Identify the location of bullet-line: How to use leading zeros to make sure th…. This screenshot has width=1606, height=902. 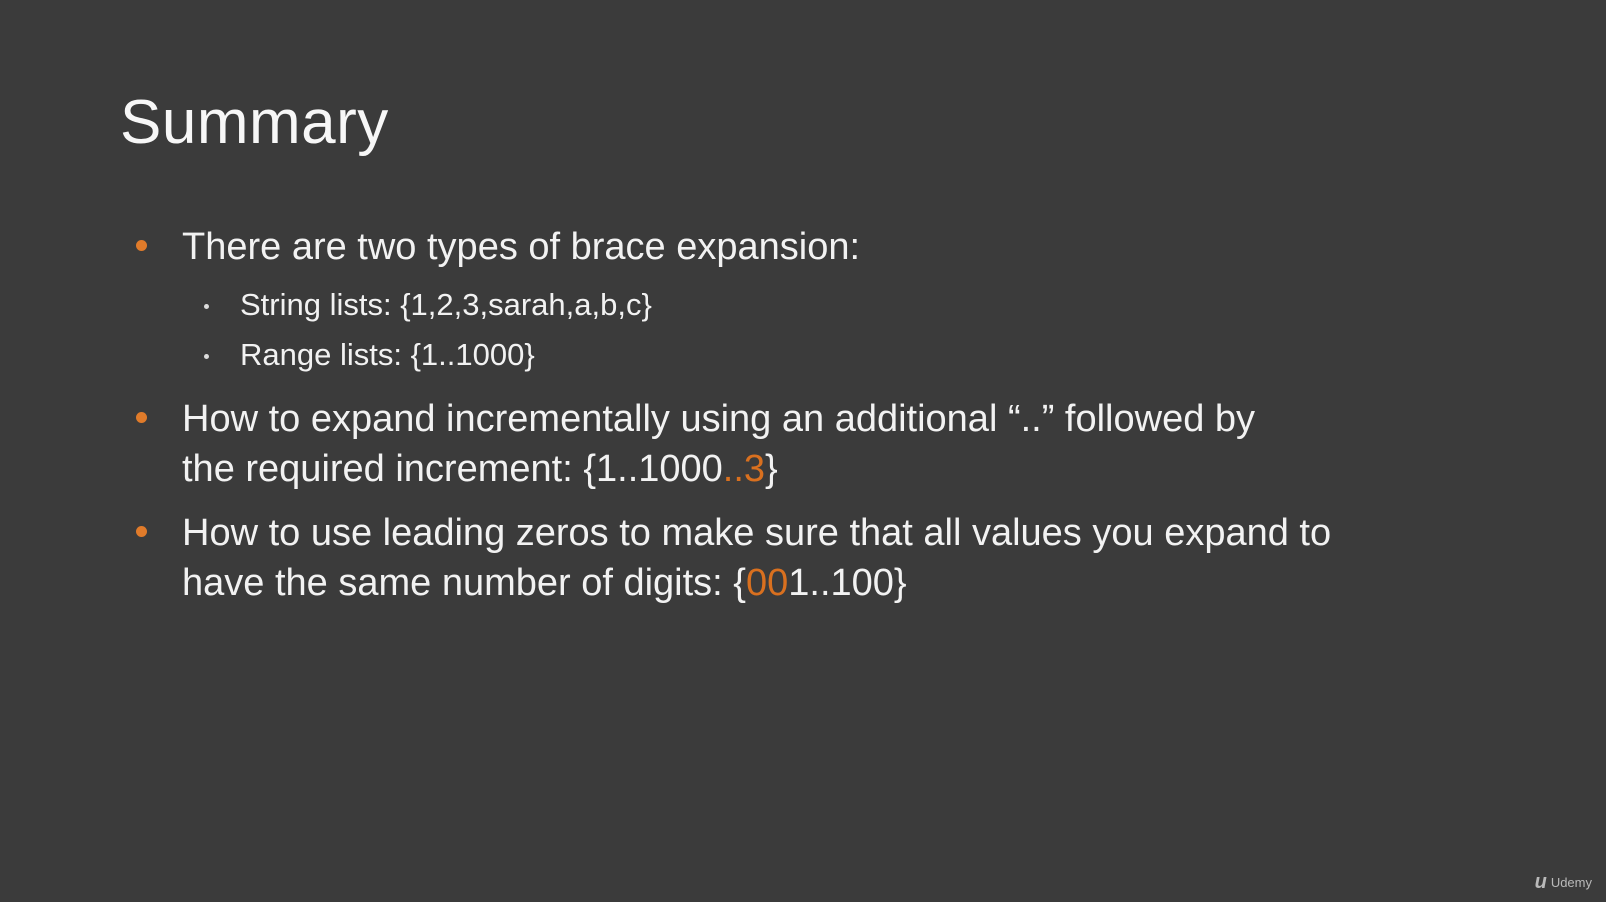
(757, 533).